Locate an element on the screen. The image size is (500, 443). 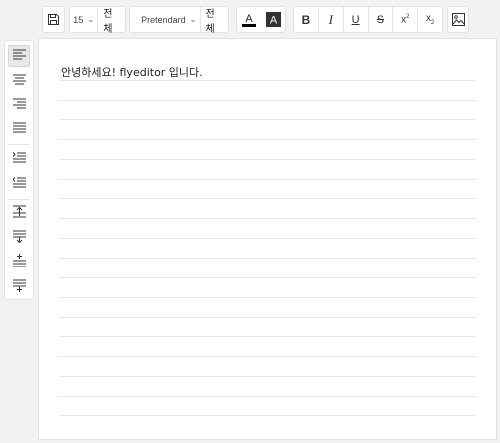
color-group: A A is located at coordinates (261, 19).